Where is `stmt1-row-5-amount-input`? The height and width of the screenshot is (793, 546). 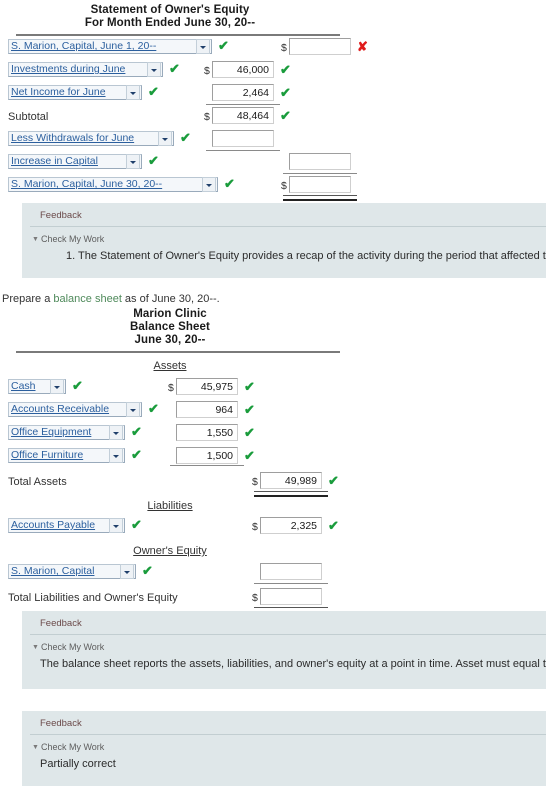
stmt1-row-5-amount-input is located at coordinates (320, 161).